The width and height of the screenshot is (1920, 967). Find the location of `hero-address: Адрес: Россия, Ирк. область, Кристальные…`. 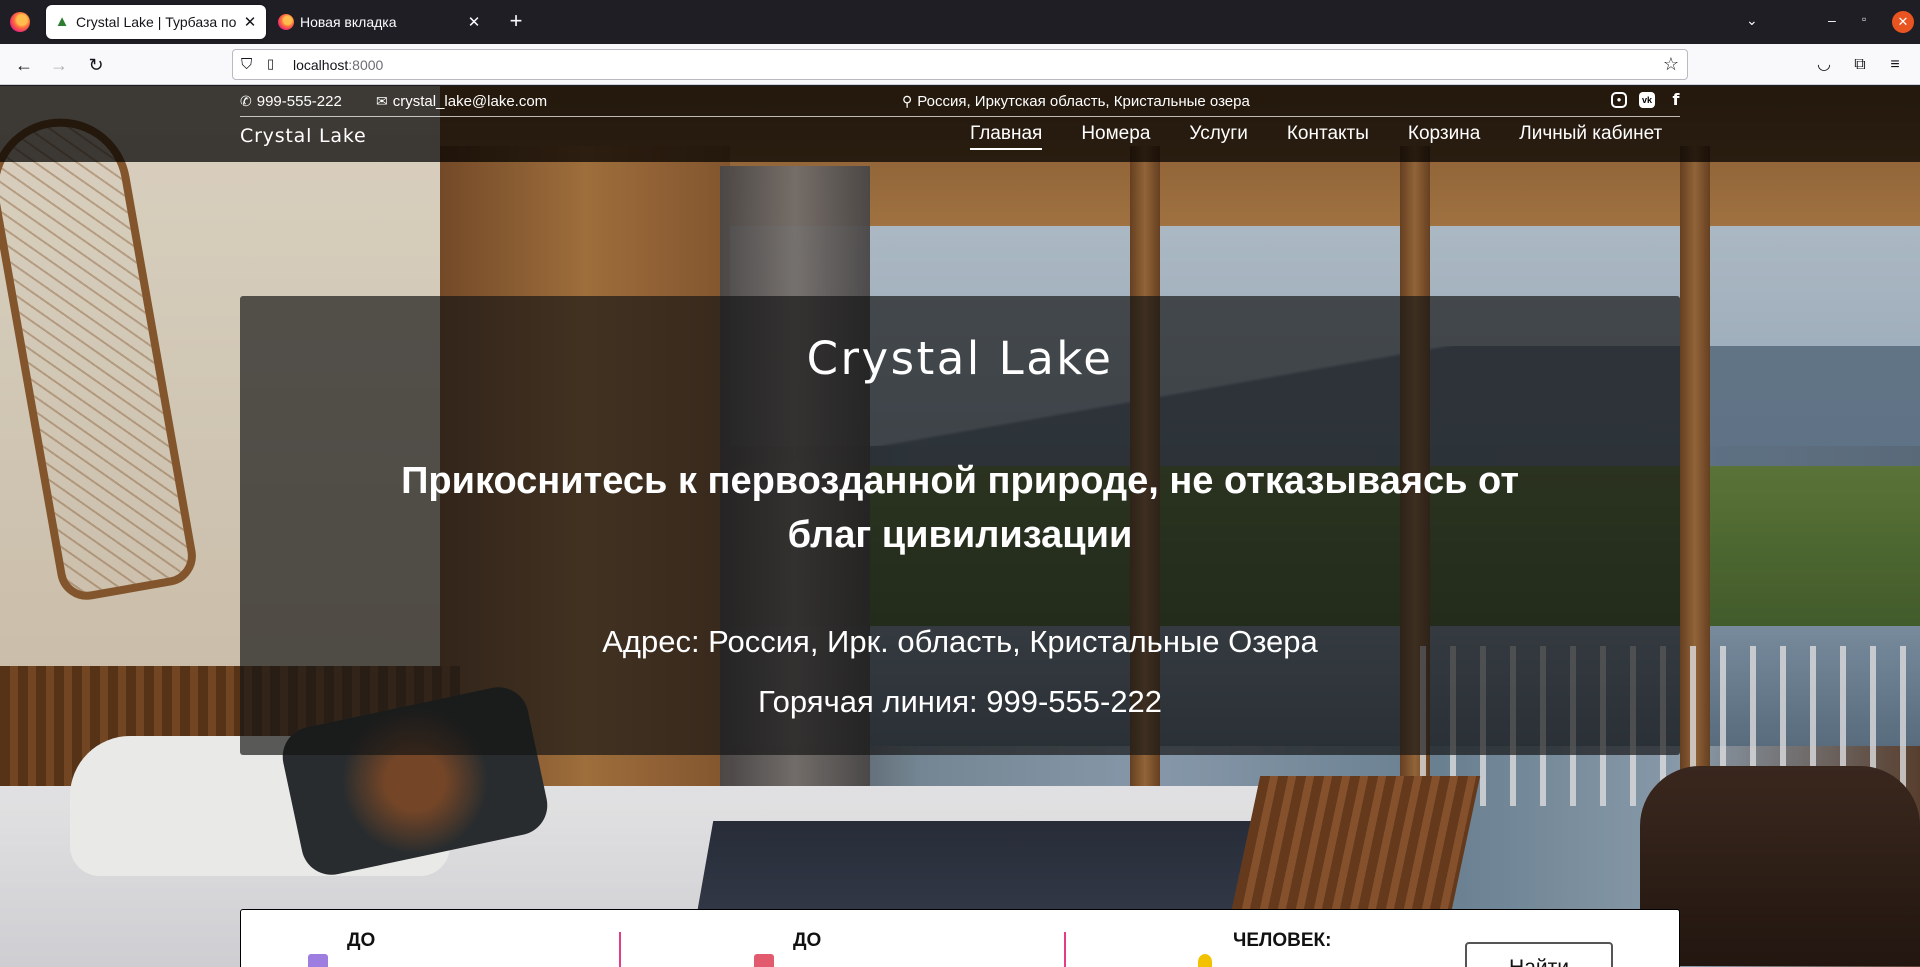

hero-address: Адрес: Россия, Ирк. область, Кристальные… is located at coordinates (960, 641).